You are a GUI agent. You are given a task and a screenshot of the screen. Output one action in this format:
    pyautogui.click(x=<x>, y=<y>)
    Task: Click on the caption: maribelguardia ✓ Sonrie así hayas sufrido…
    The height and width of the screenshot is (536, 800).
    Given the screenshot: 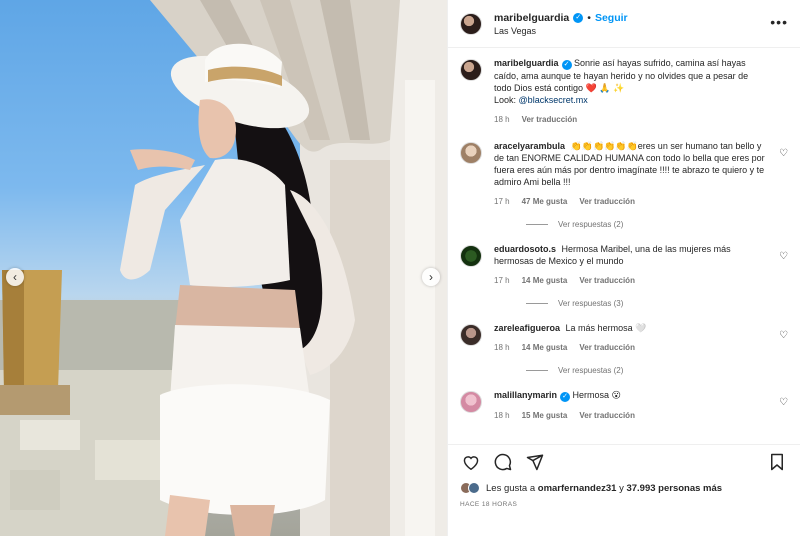 What is the action you would take?
    pyautogui.click(x=624, y=91)
    